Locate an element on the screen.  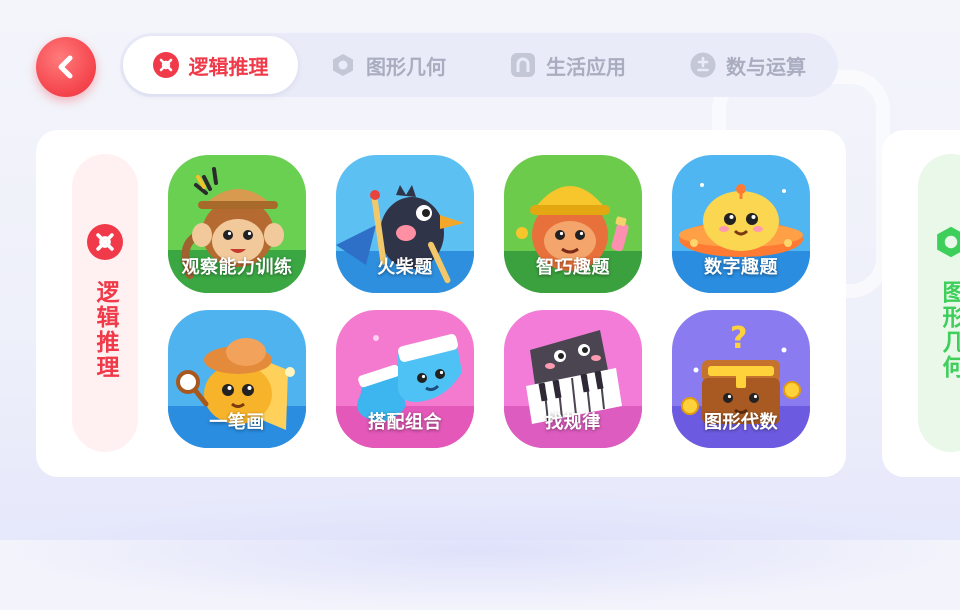
tab-logic-reasoning: 逻辑推理 is located at coordinates (210, 65).